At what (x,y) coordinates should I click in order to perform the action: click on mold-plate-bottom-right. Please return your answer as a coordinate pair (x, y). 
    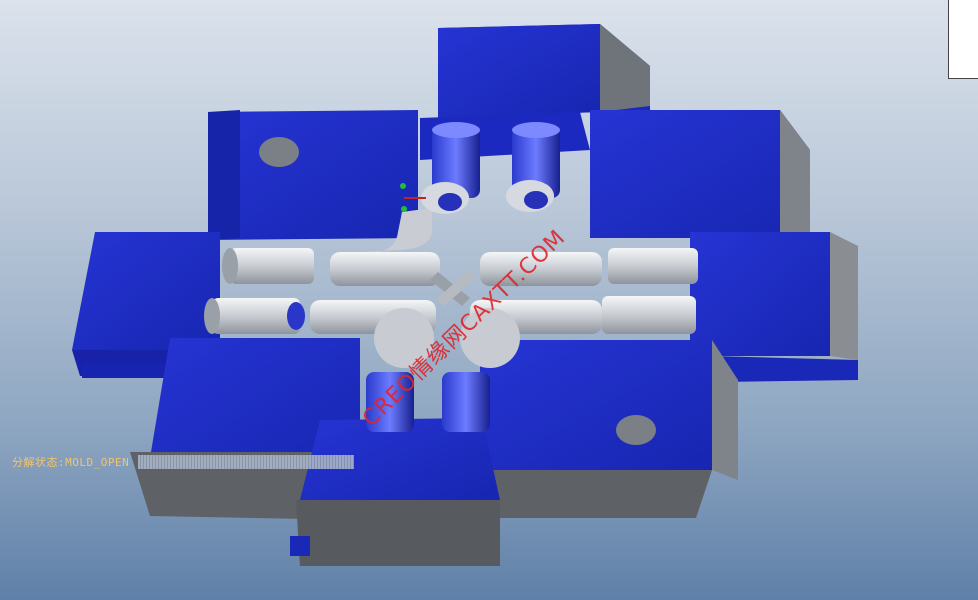
    Looking at the image, I should click on (609, 429).